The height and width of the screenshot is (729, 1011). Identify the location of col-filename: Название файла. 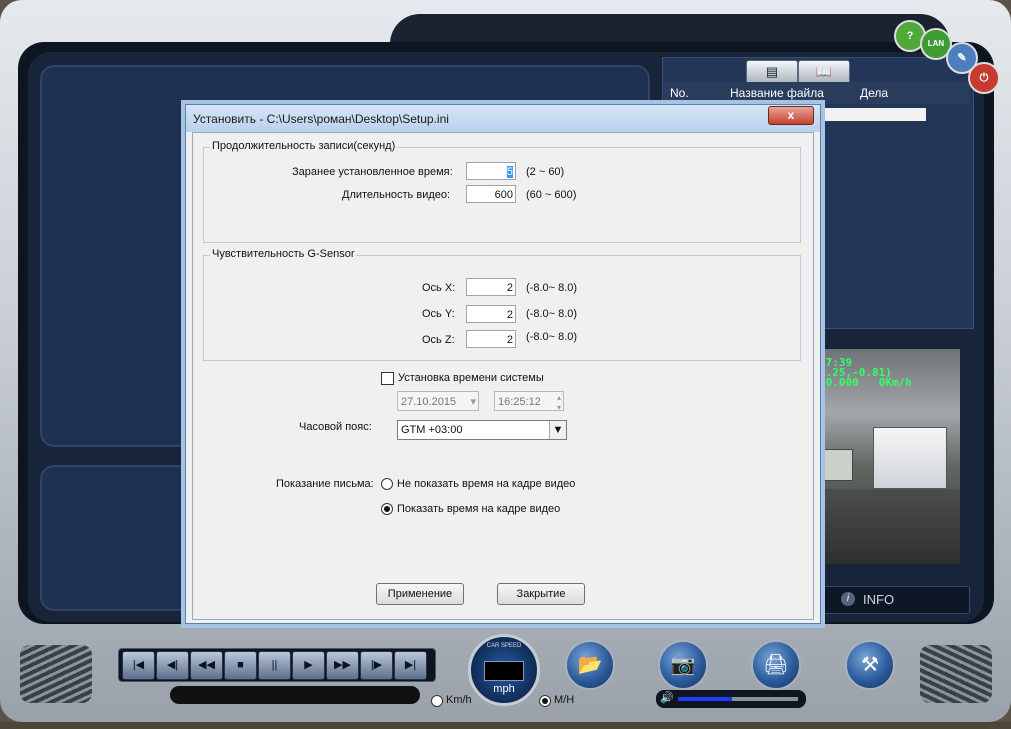
(777, 93).